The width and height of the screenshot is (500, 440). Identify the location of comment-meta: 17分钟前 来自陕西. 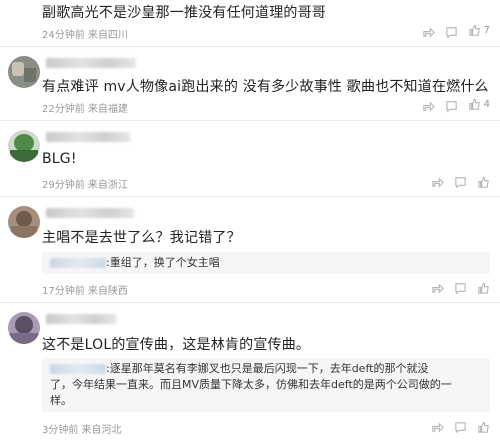
(85, 291).